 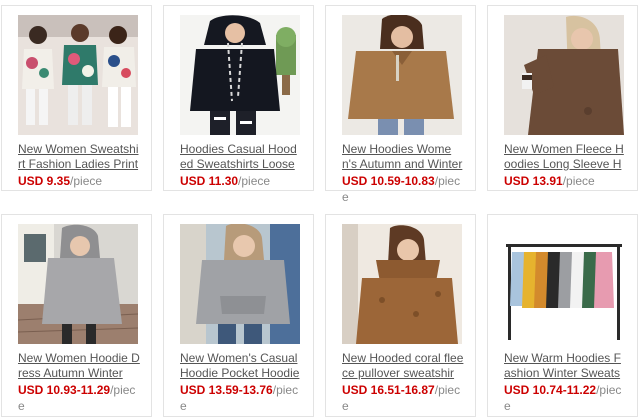 I want to click on product-title-link: New Women Hoodie Dress Autumn Winter, so click(x=79, y=366).